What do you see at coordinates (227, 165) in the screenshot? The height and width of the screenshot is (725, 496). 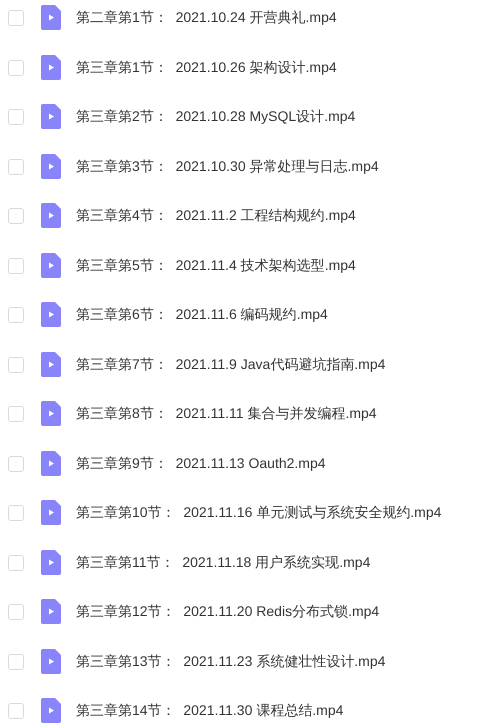 I see `file-name: 第三章第3节： 2021.10.30 异常处理与日志.mp4` at bounding box center [227, 165].